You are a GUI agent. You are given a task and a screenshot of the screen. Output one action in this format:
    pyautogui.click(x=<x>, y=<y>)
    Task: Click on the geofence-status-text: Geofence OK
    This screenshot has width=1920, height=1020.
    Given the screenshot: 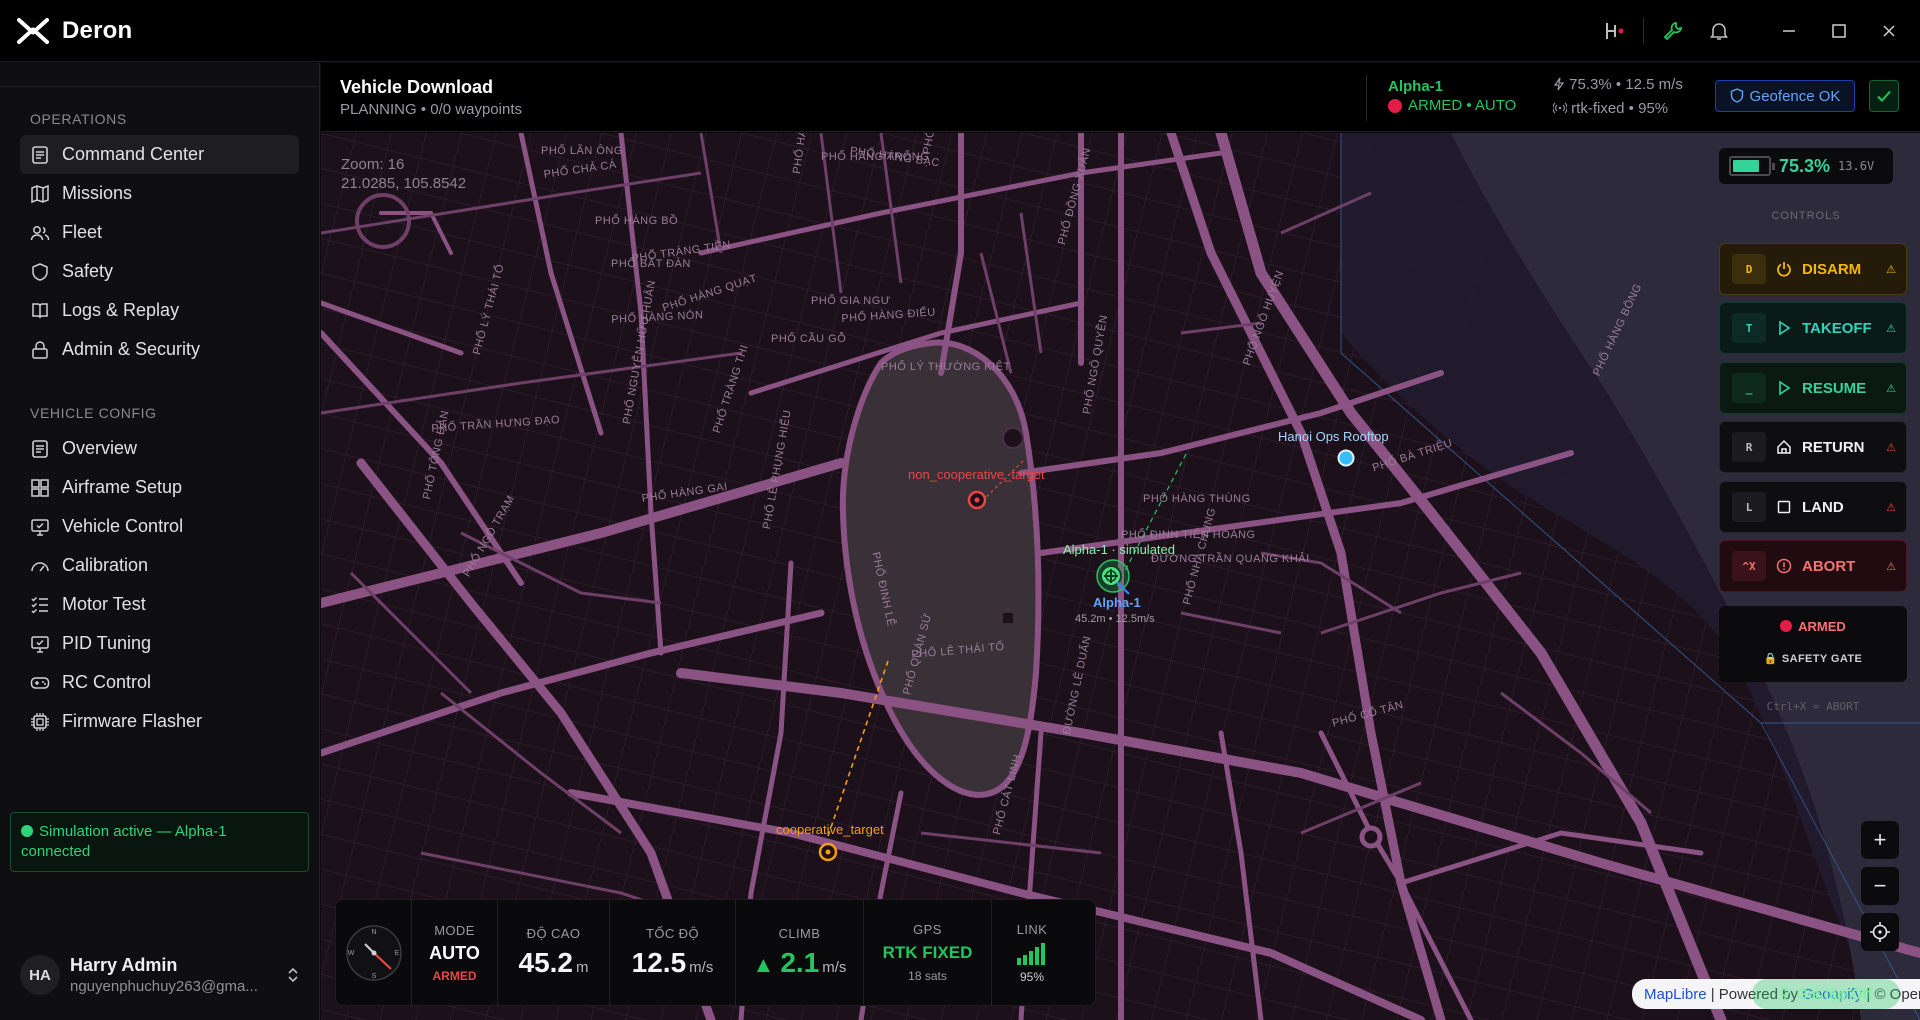 What is the action you would take?
    pyautogui.click(x=1795, y=96)
    